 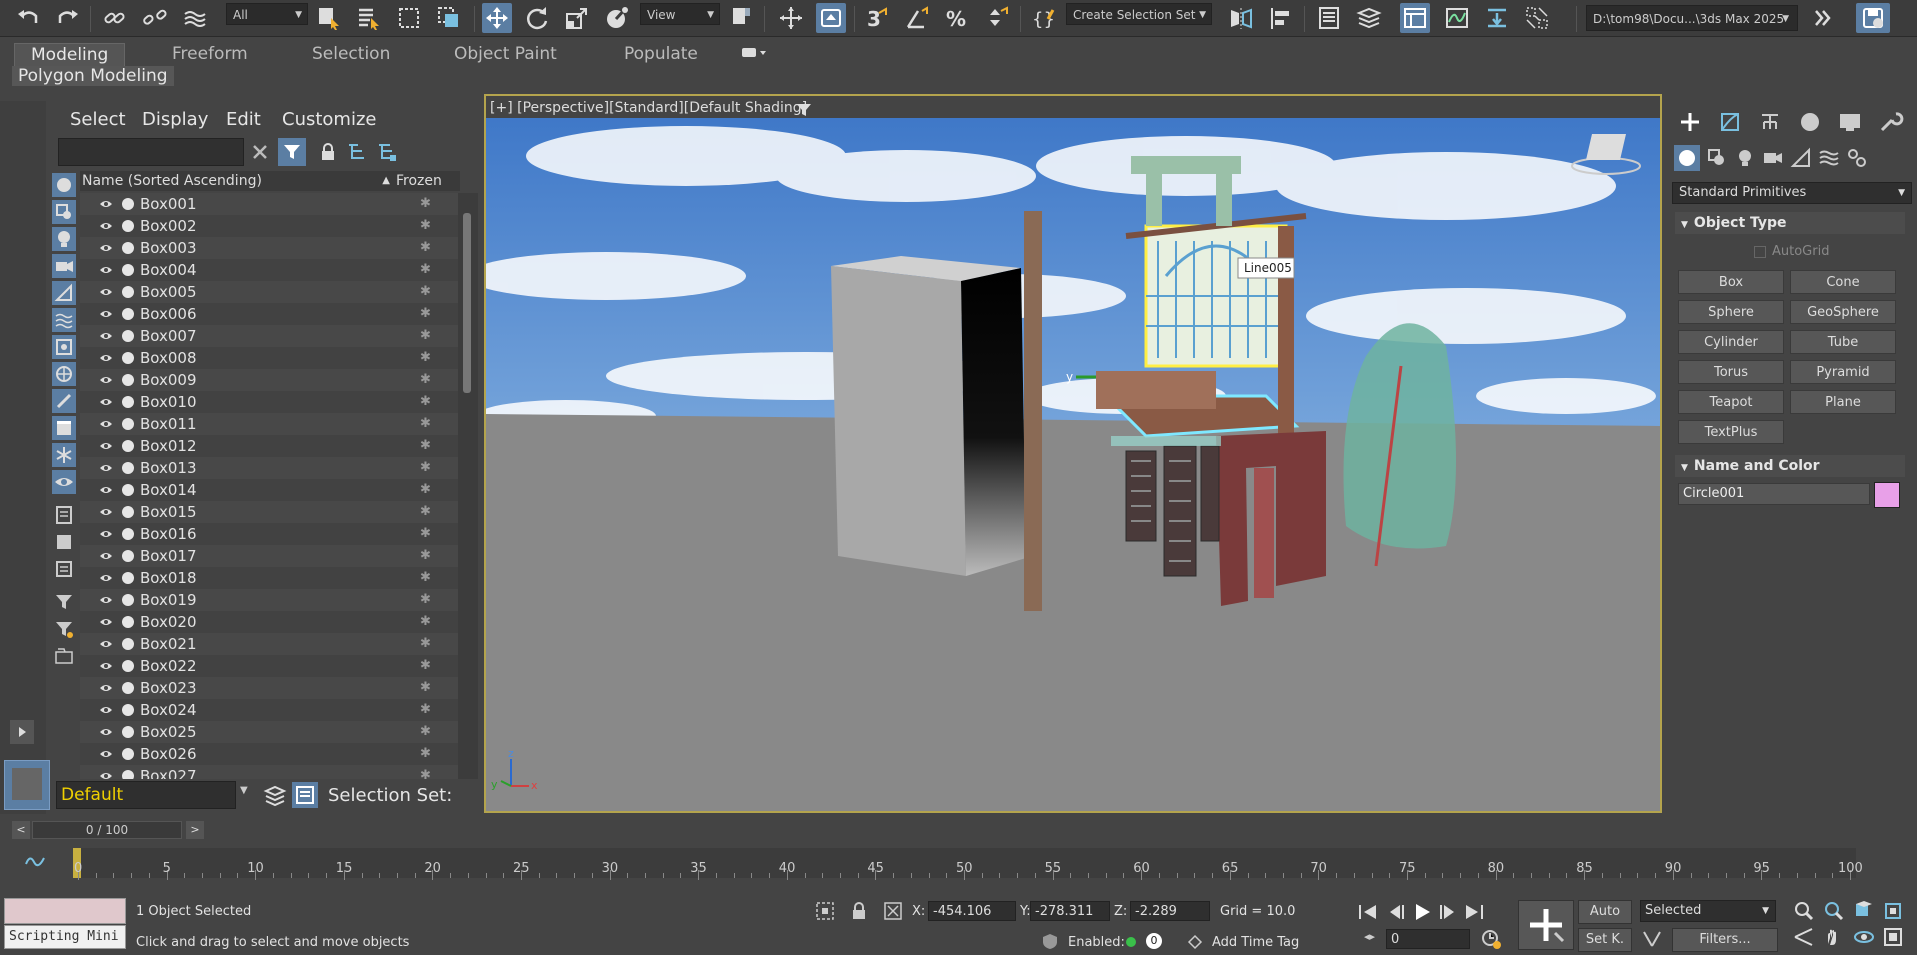 What do you see at coordinates (1653, 939) in the screenshot?
I see `key-mode-icon` at bounding box center [1653, 939].